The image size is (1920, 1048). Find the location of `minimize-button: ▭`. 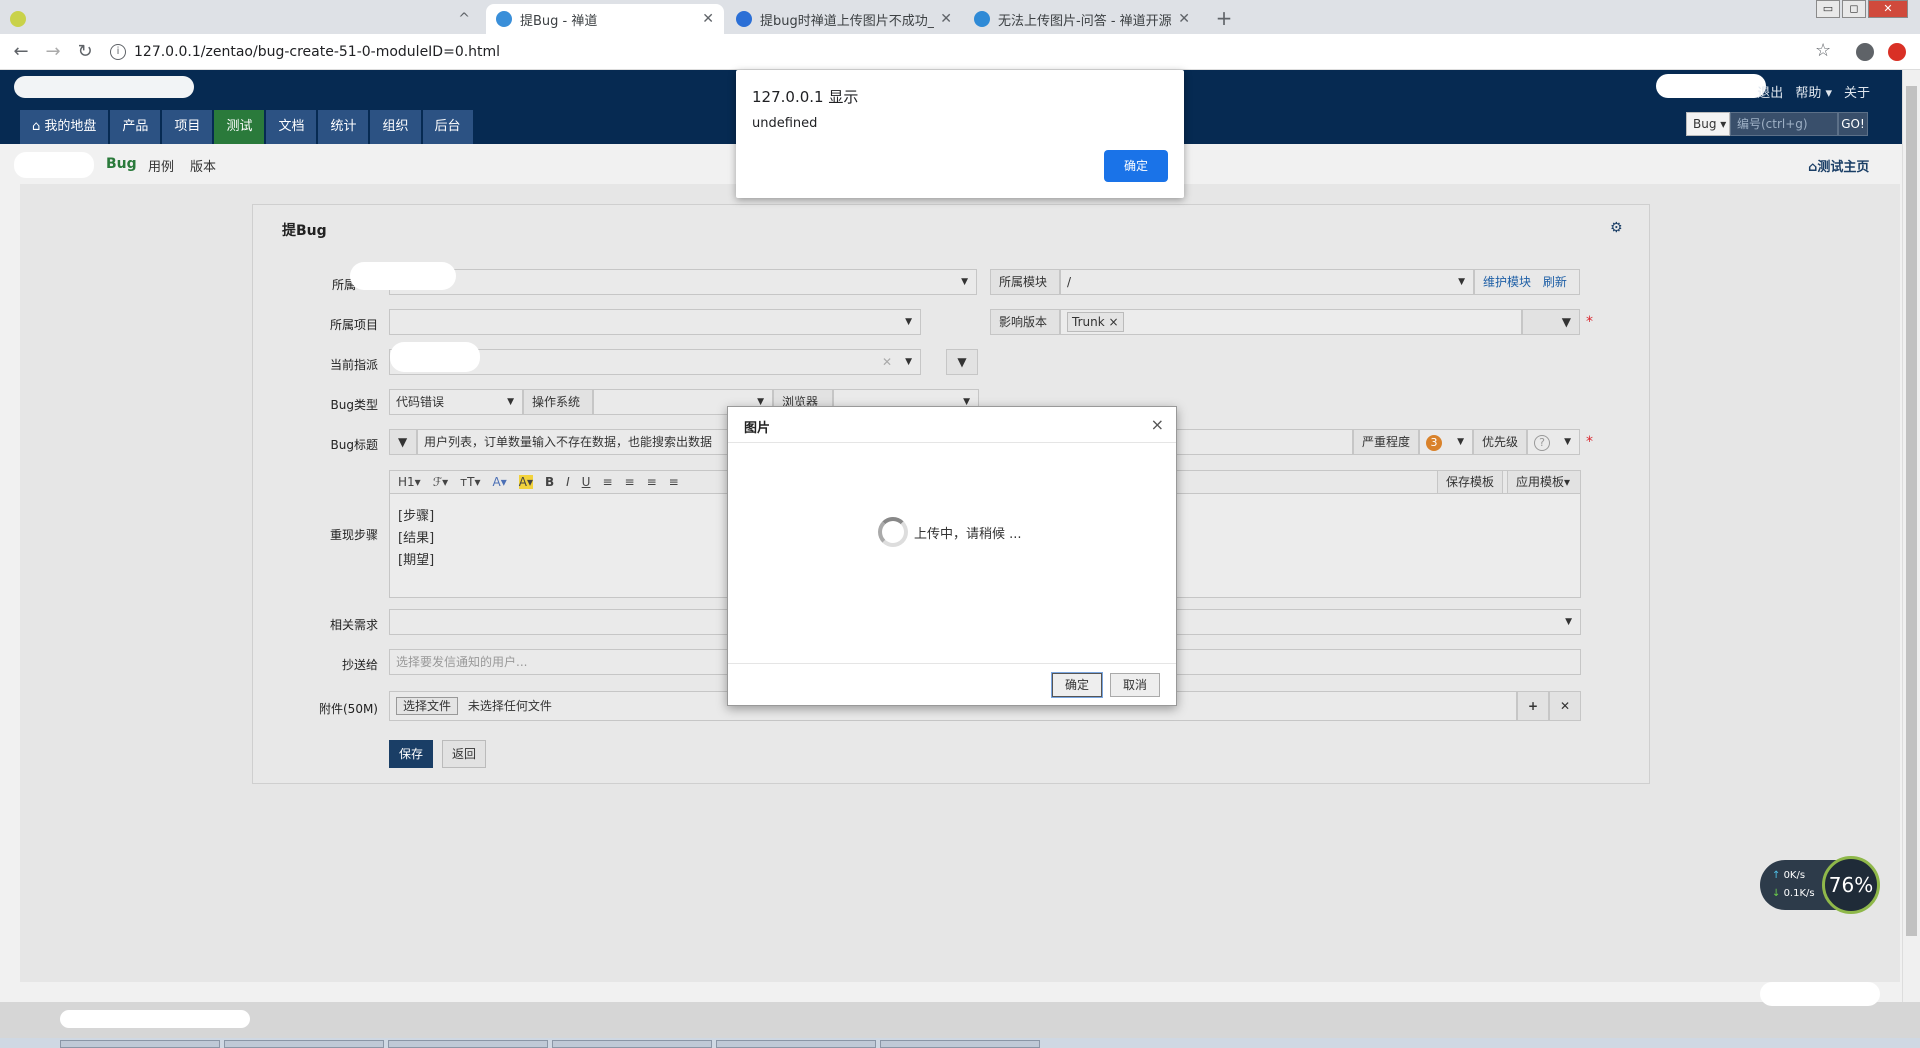

minimize-button: ▭ is located at coordinates (1828, 9).